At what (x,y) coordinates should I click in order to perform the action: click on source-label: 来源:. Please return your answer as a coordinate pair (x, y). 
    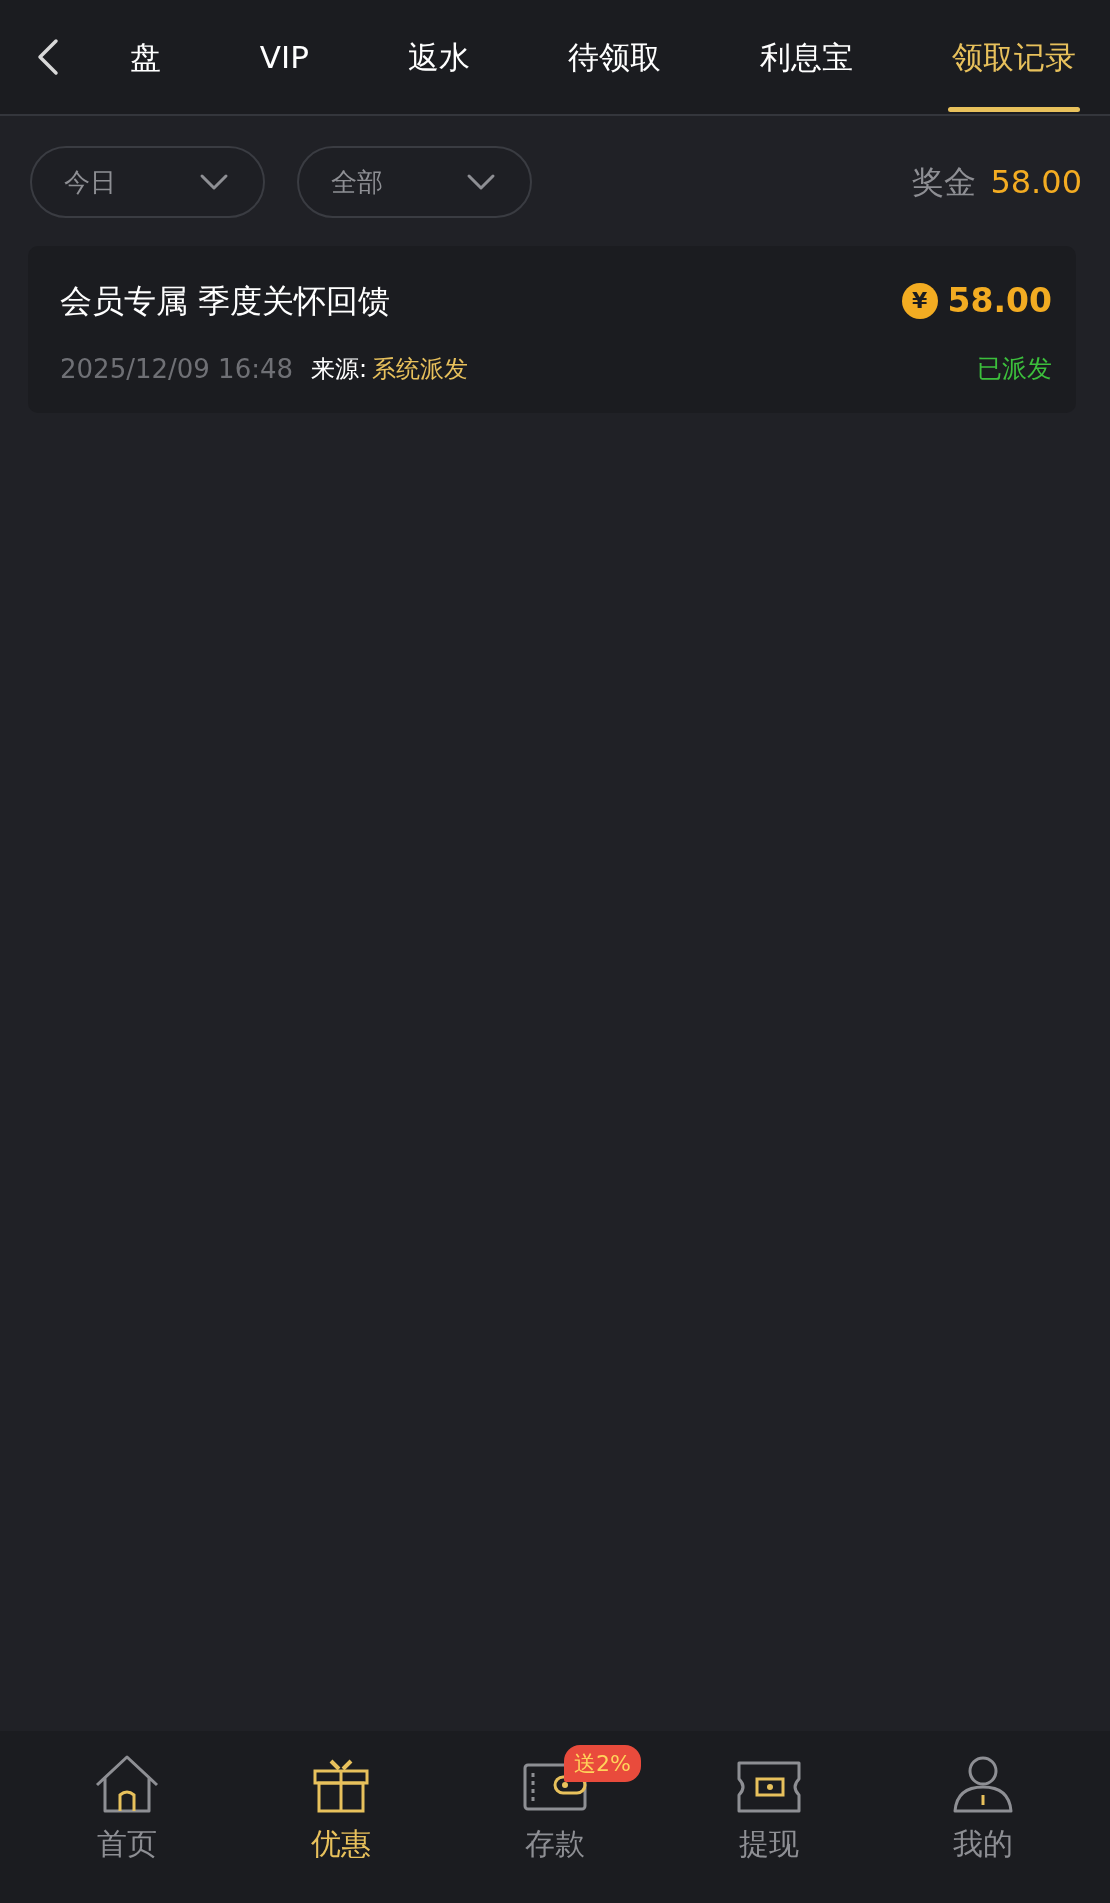
    Looking at the image, I should click on (339, 369).